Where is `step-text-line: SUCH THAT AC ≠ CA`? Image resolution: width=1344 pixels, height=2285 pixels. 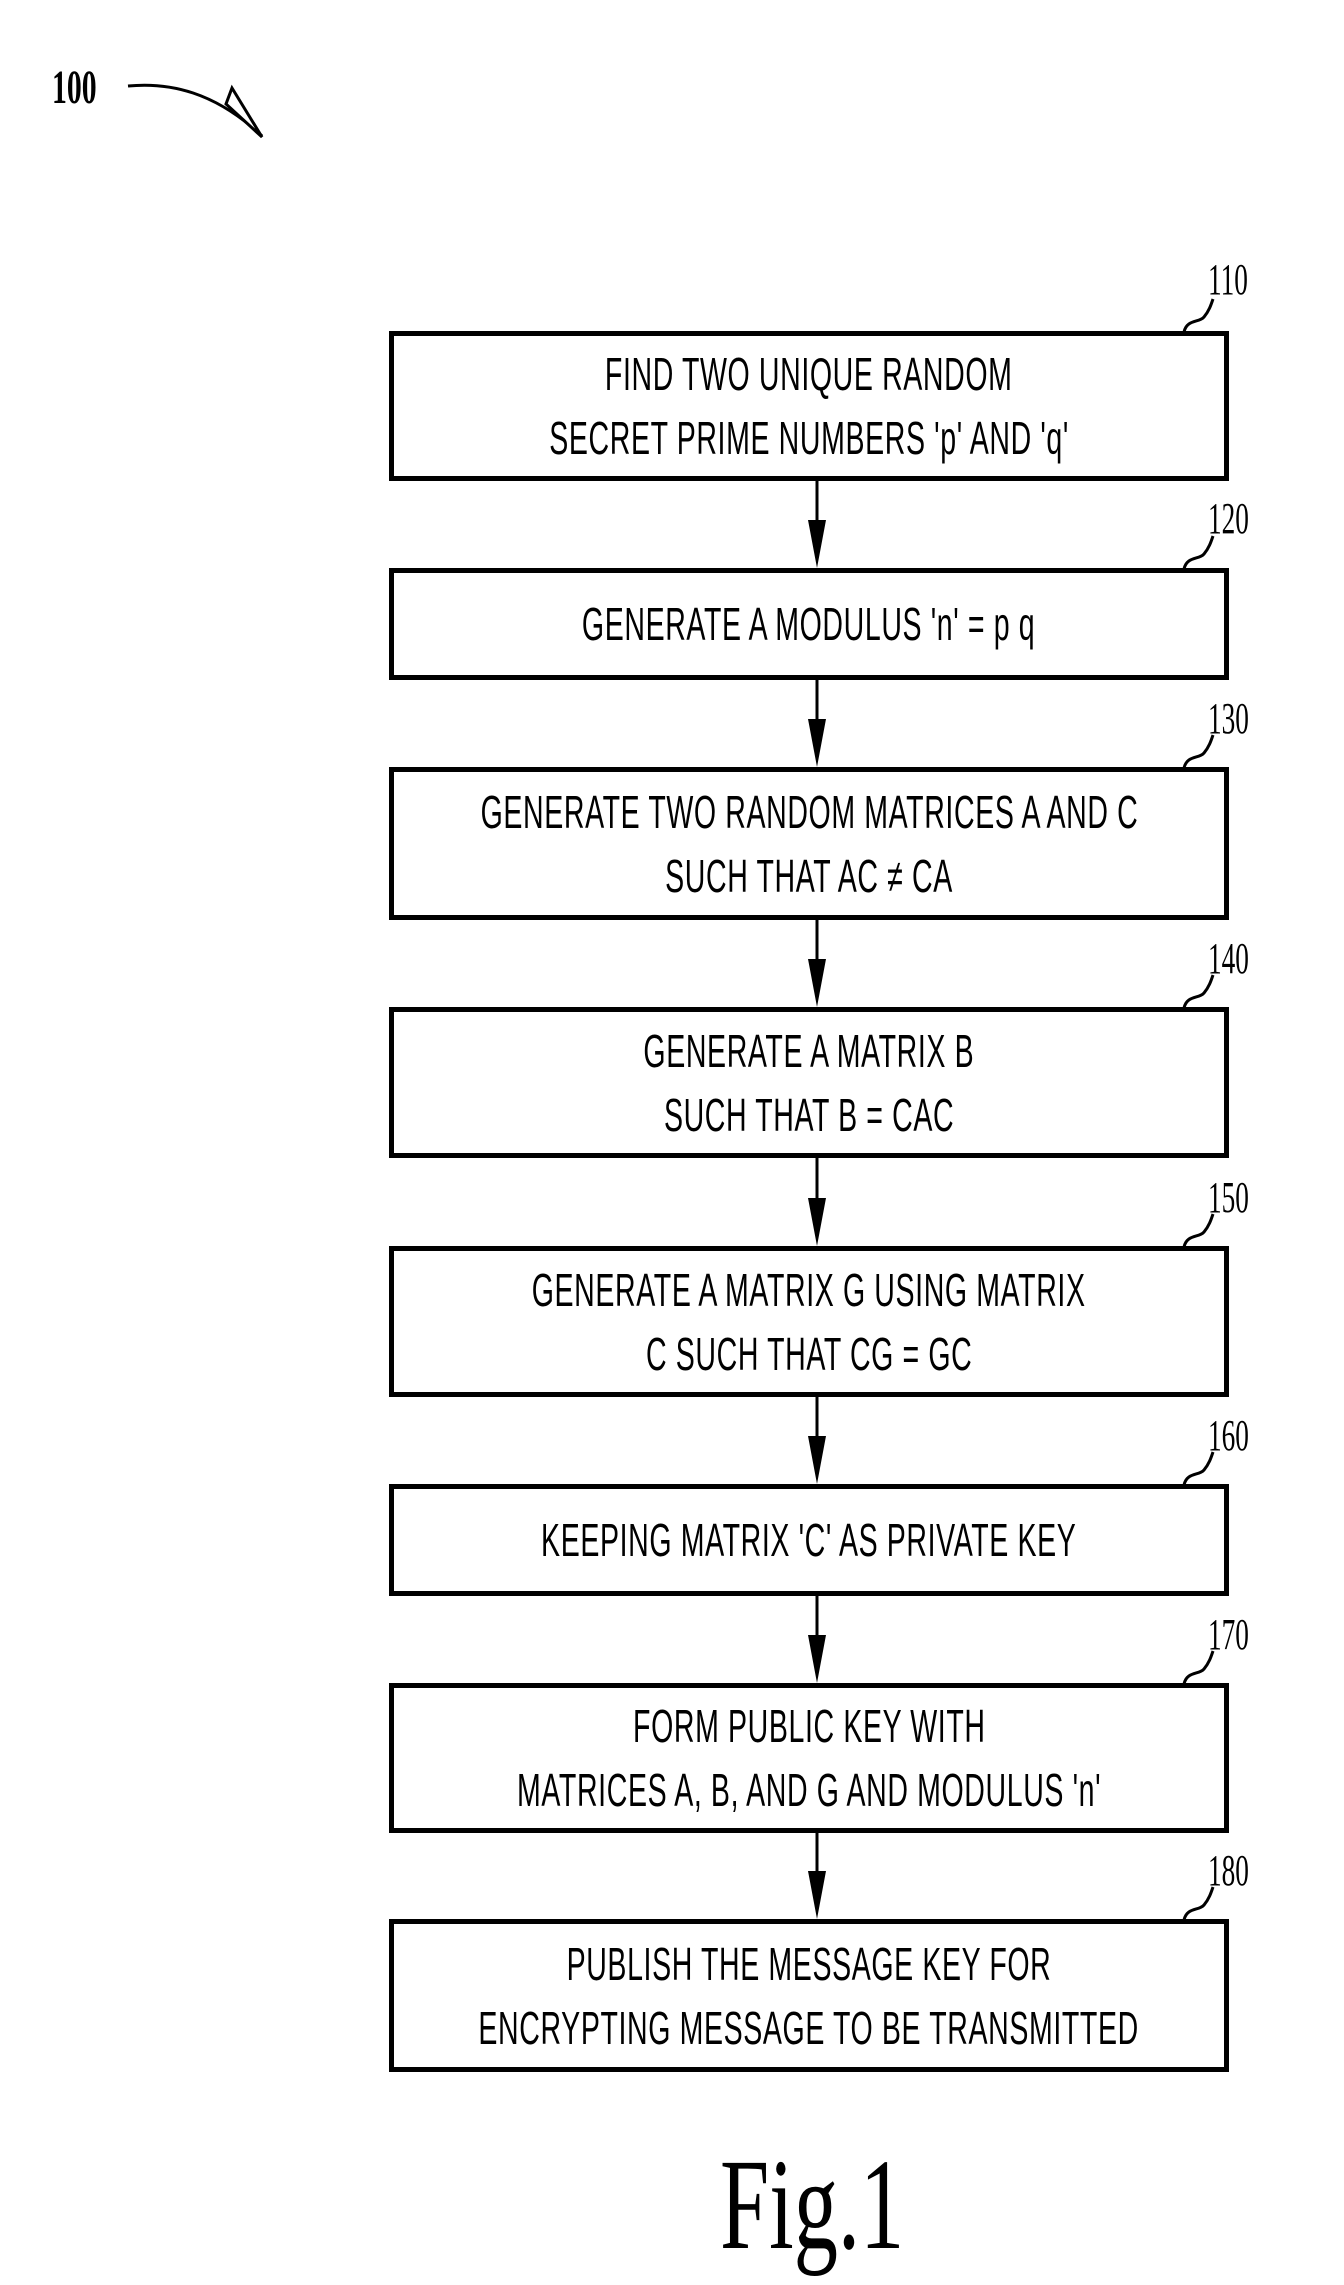
step-text-line: SUCH THAT AC ≠ CA is located at coordinates (809, 875).